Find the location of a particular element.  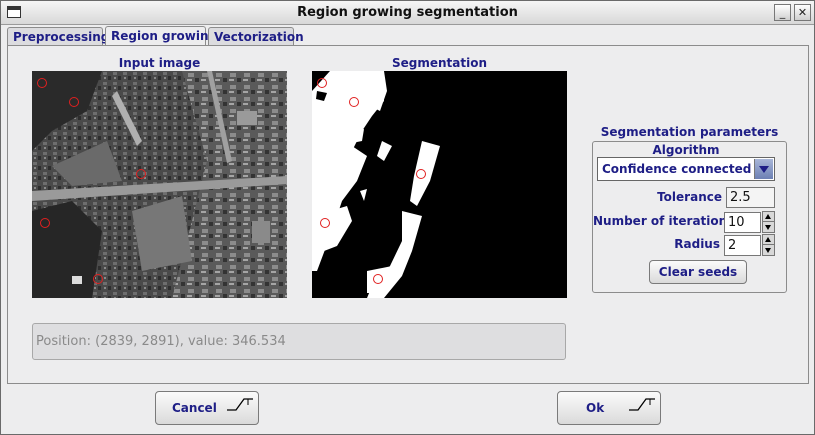

iterations-stepper is located at coordinates (768, 222).